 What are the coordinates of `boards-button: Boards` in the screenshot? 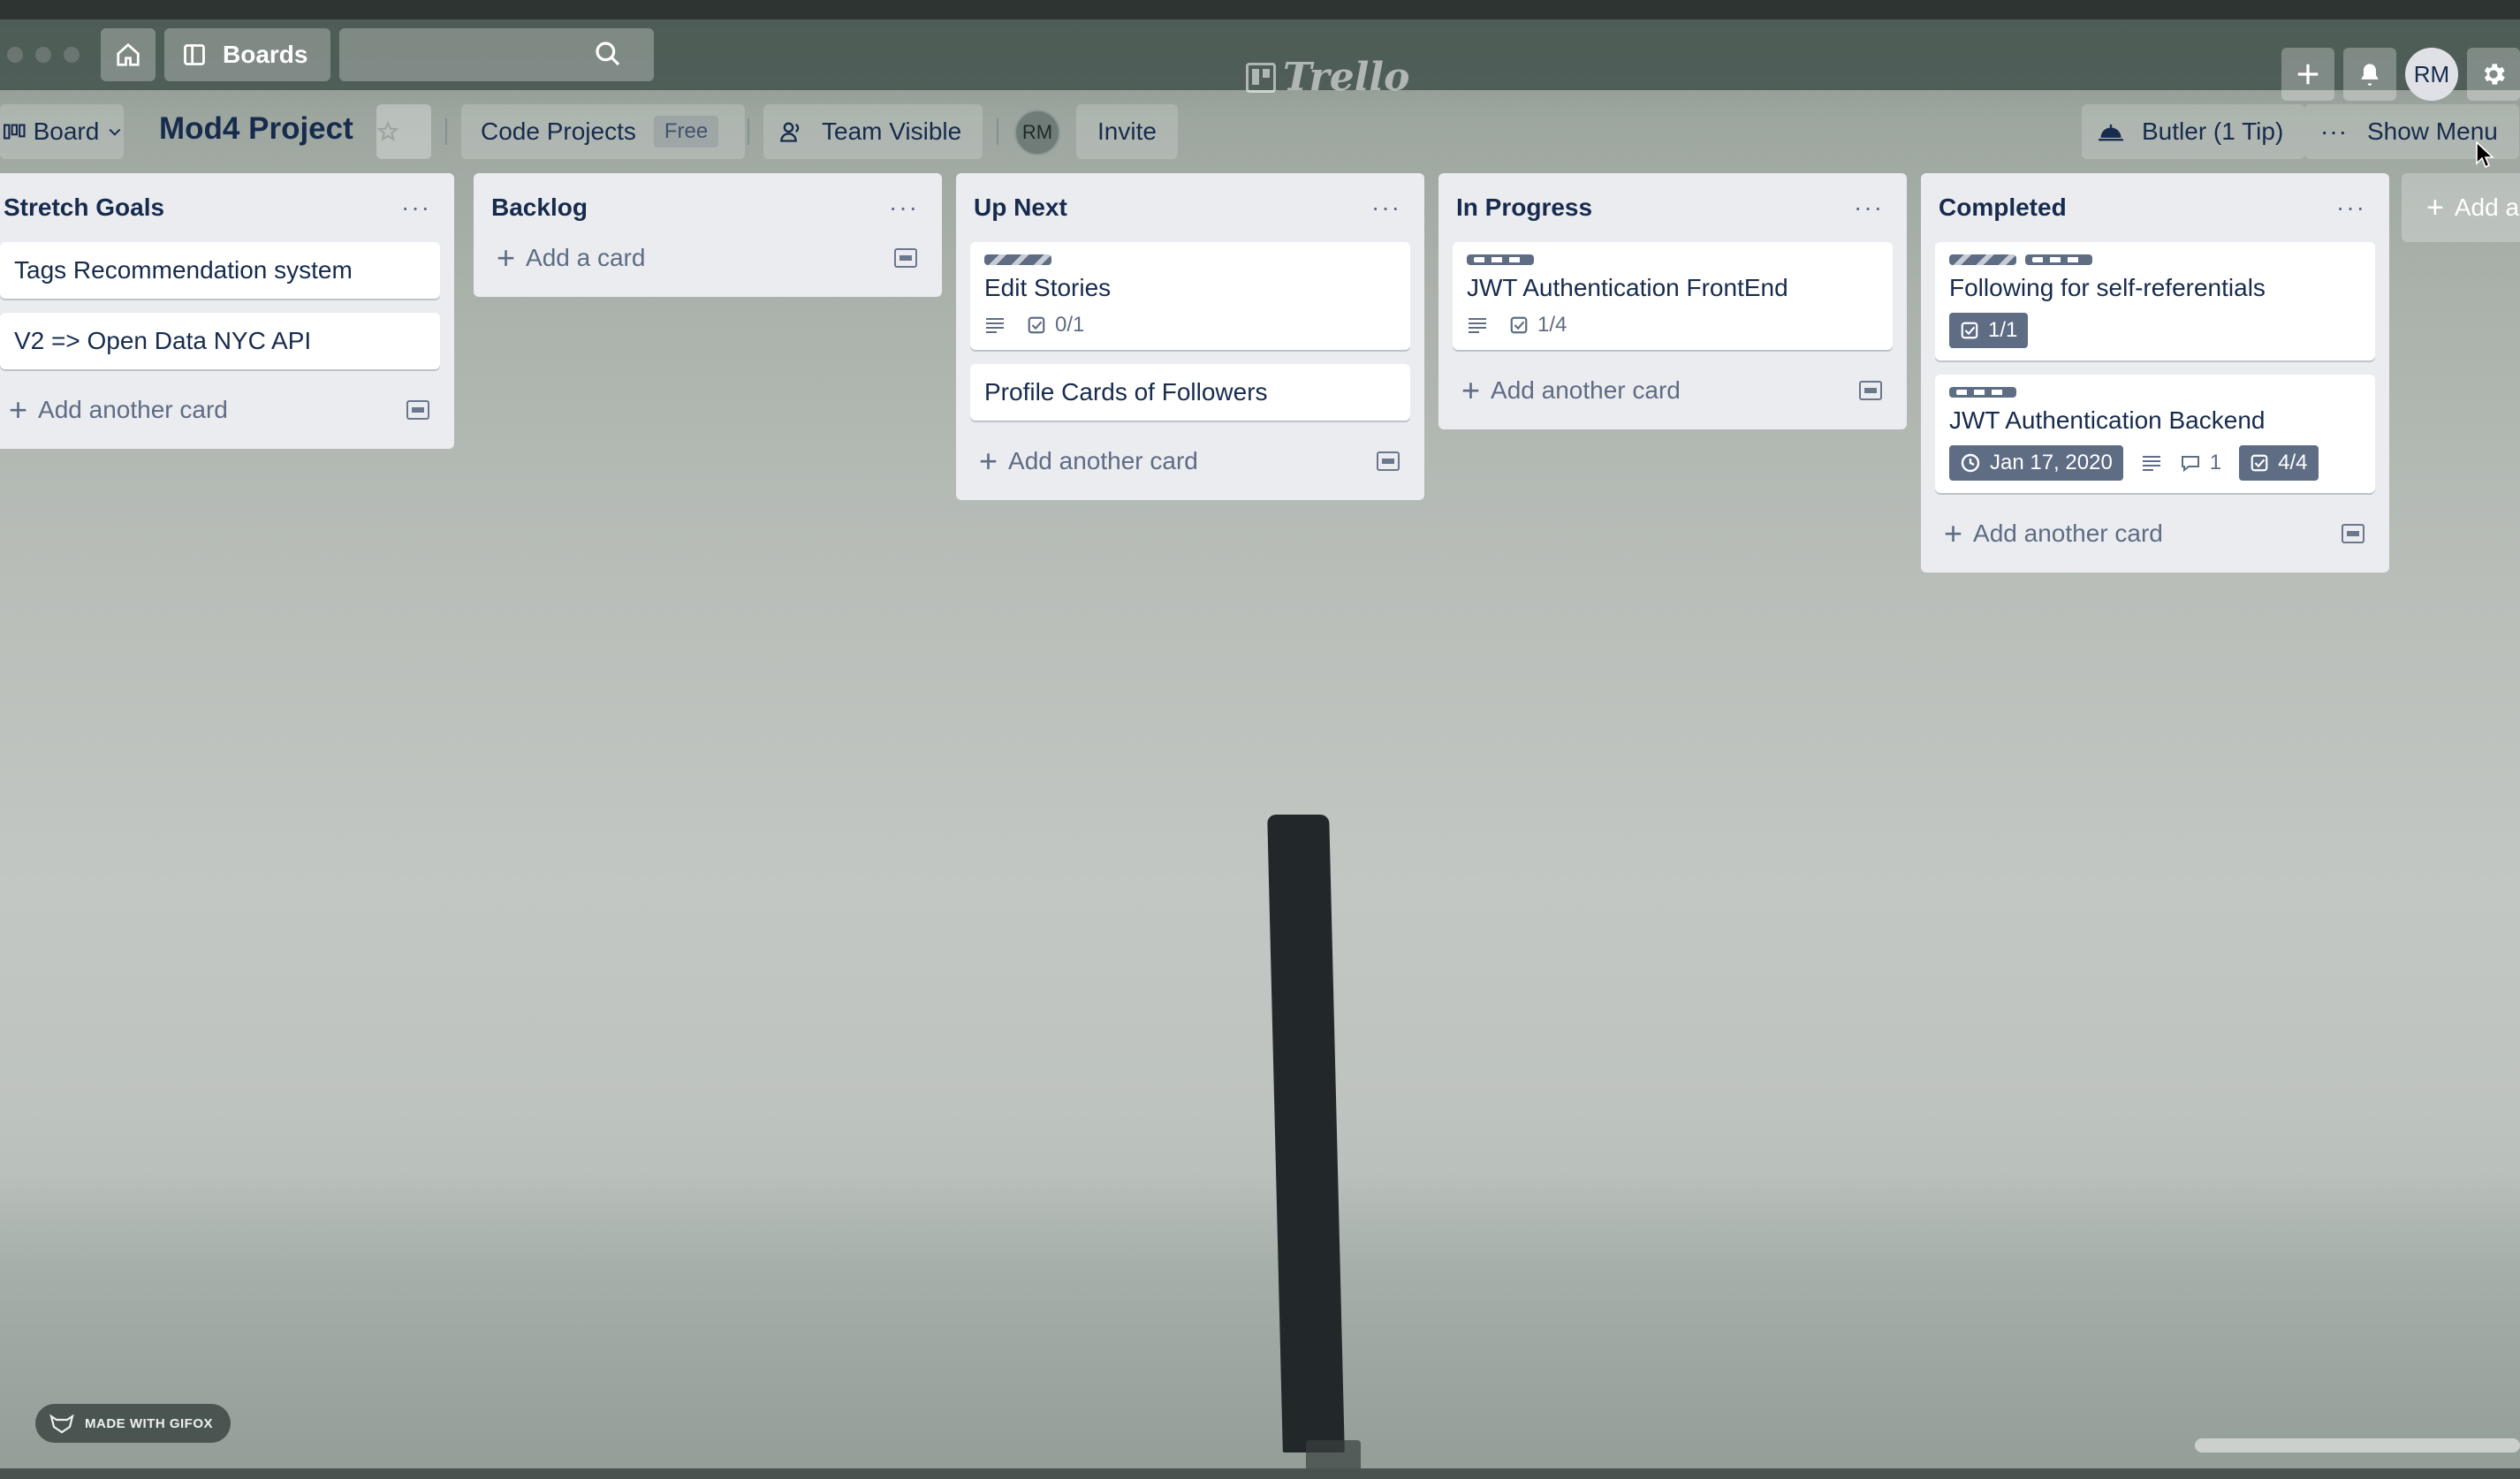 It's located at (247, 54).